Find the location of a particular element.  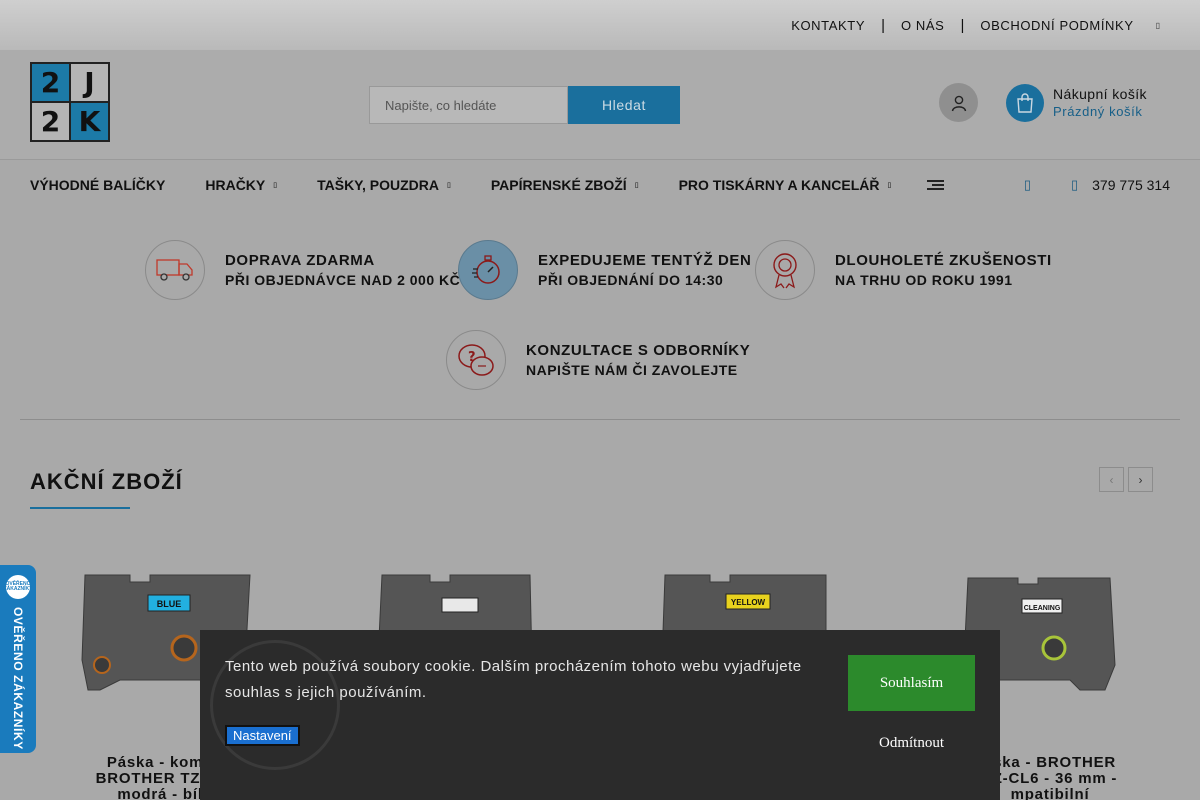

badge-label: OVĚŘENO ZÁKAZNÍKY is located at coordinates (18, 678).